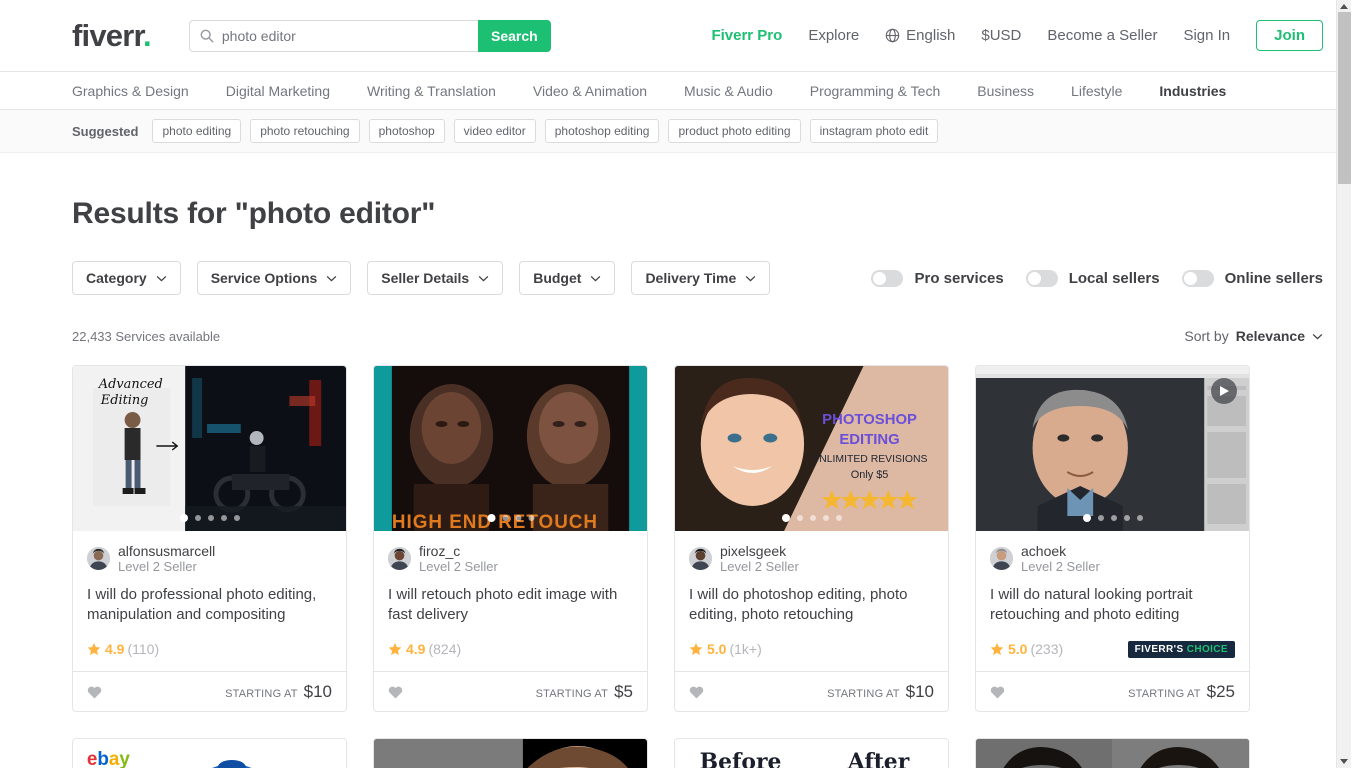  I want to click on scroll-up-arrow-icon, so click(1344, 6).